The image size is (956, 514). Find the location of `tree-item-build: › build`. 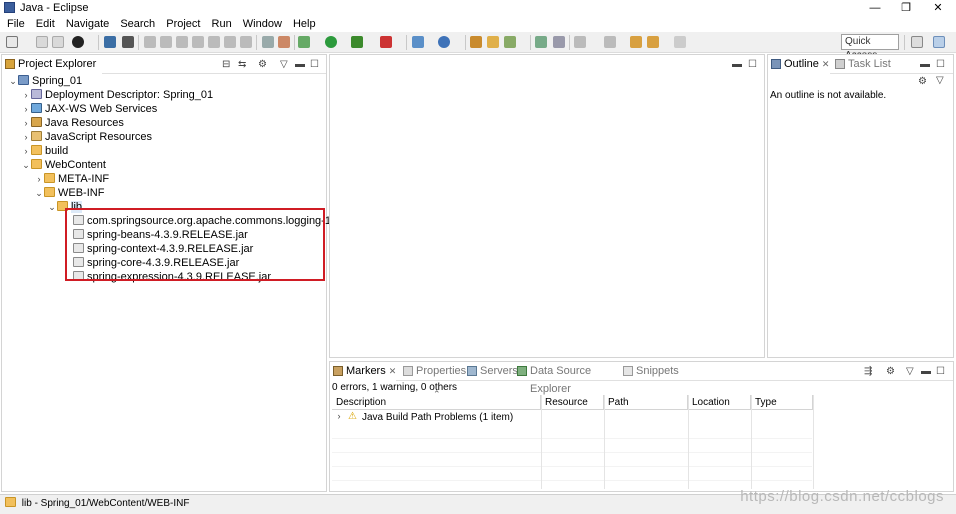

tree-item-build: › build is located at coordinates (44, 151).